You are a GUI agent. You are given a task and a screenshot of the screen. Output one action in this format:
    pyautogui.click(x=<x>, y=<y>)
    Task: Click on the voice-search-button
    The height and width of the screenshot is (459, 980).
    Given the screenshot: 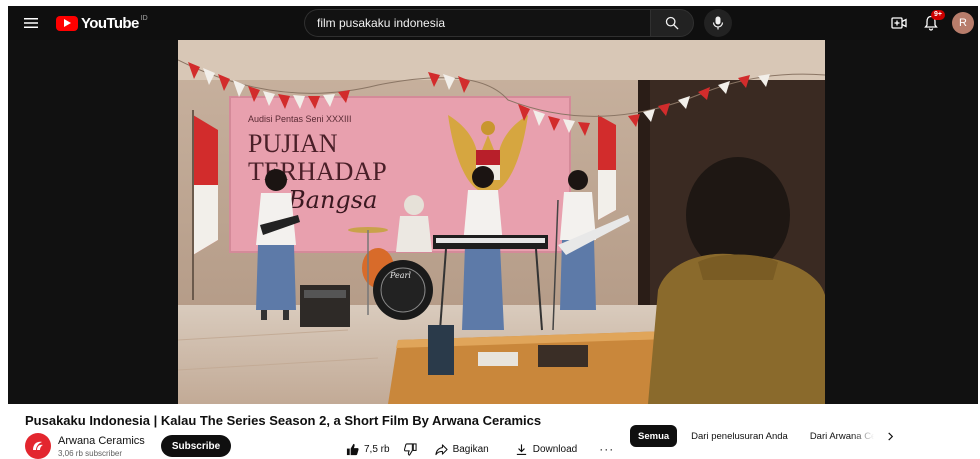 What is the action you would take?
    pyautogui.click(x=718, y=23)
    